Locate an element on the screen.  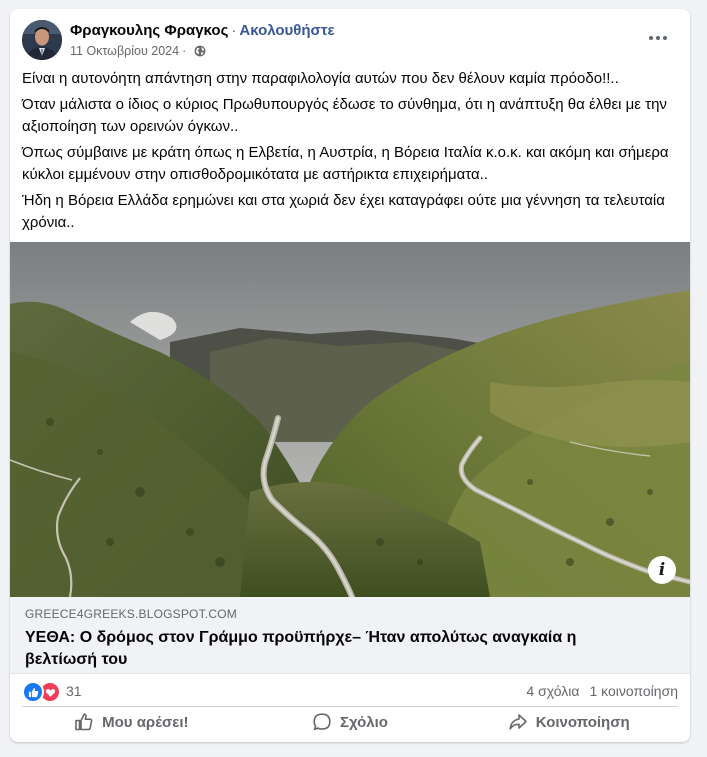
comment-button: Σχόλιο is located at coordinates (350, 722).